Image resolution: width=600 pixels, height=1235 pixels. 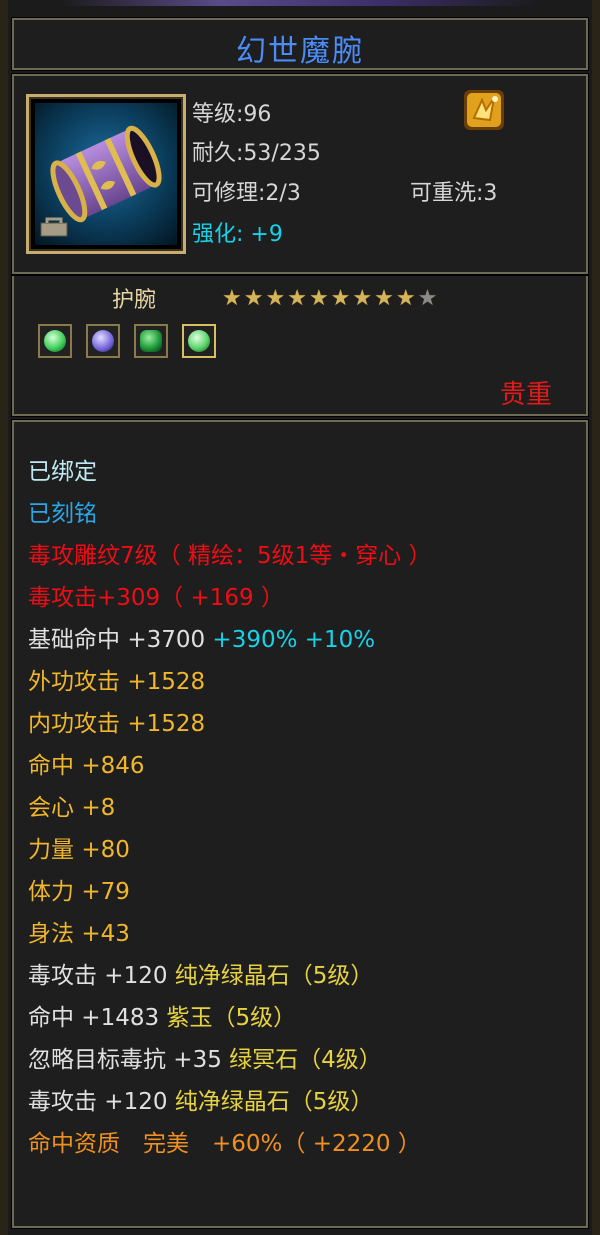 I want to click on stat-name: 外功攻击, so click(x=78, y=682).